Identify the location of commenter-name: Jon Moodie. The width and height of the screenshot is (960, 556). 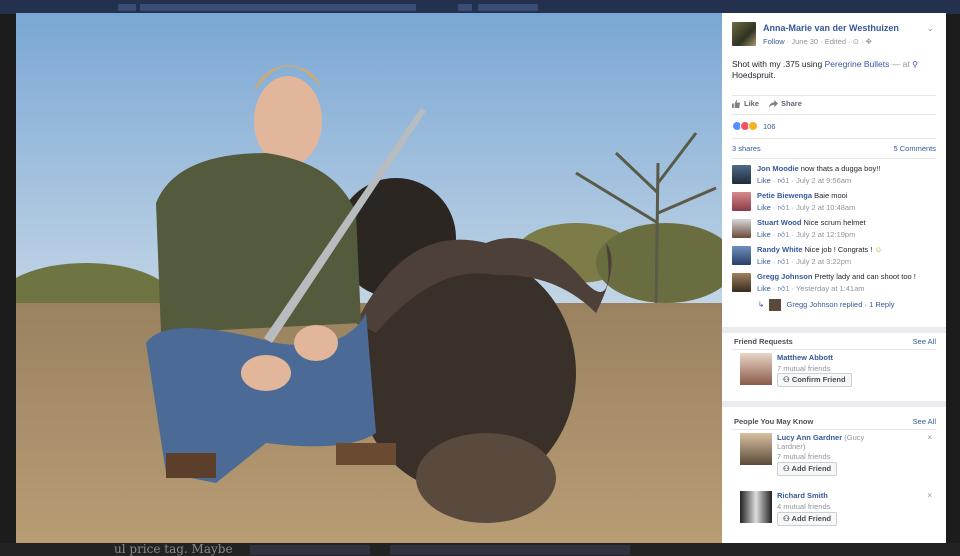
(778, 168).